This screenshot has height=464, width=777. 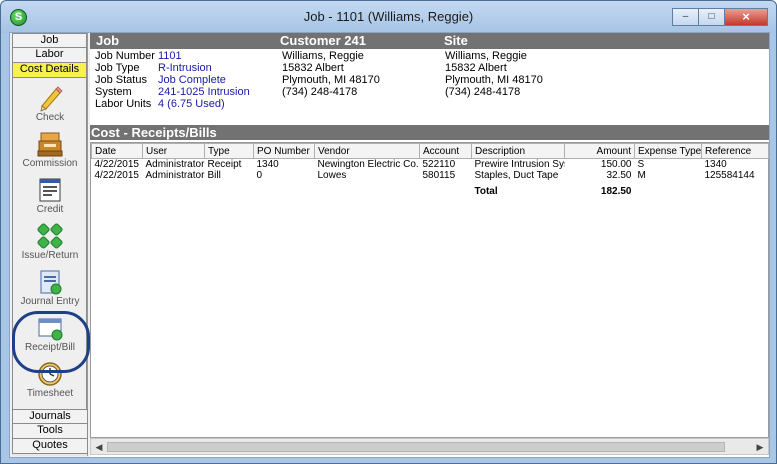 What do you see at coordinates (50, 446) in the screenshot?
I see `tab-quotes: Quotes` at bounding box center [50, 446].